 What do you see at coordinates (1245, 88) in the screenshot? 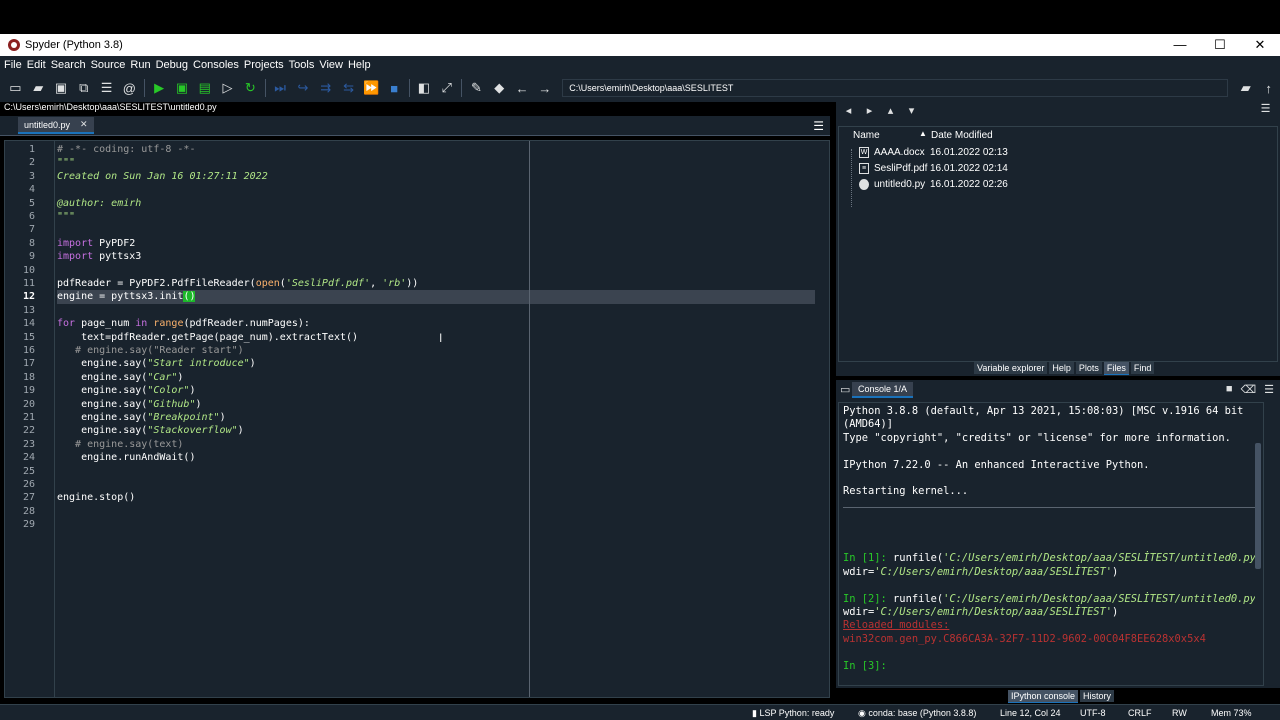
I see `browse-folder-icon: ▰` at bounding box center [1245, 88].